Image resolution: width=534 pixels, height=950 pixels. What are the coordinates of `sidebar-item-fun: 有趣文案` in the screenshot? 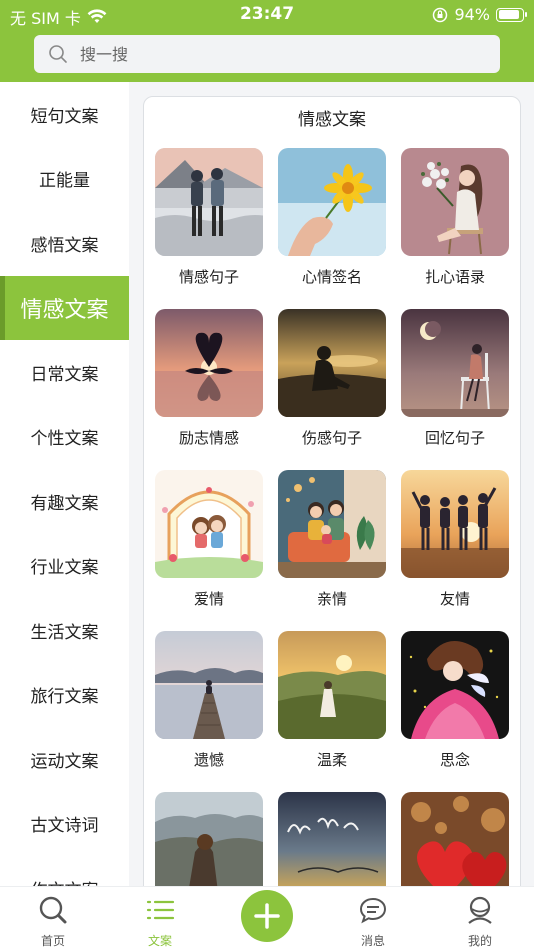 It's located at (64, 501).